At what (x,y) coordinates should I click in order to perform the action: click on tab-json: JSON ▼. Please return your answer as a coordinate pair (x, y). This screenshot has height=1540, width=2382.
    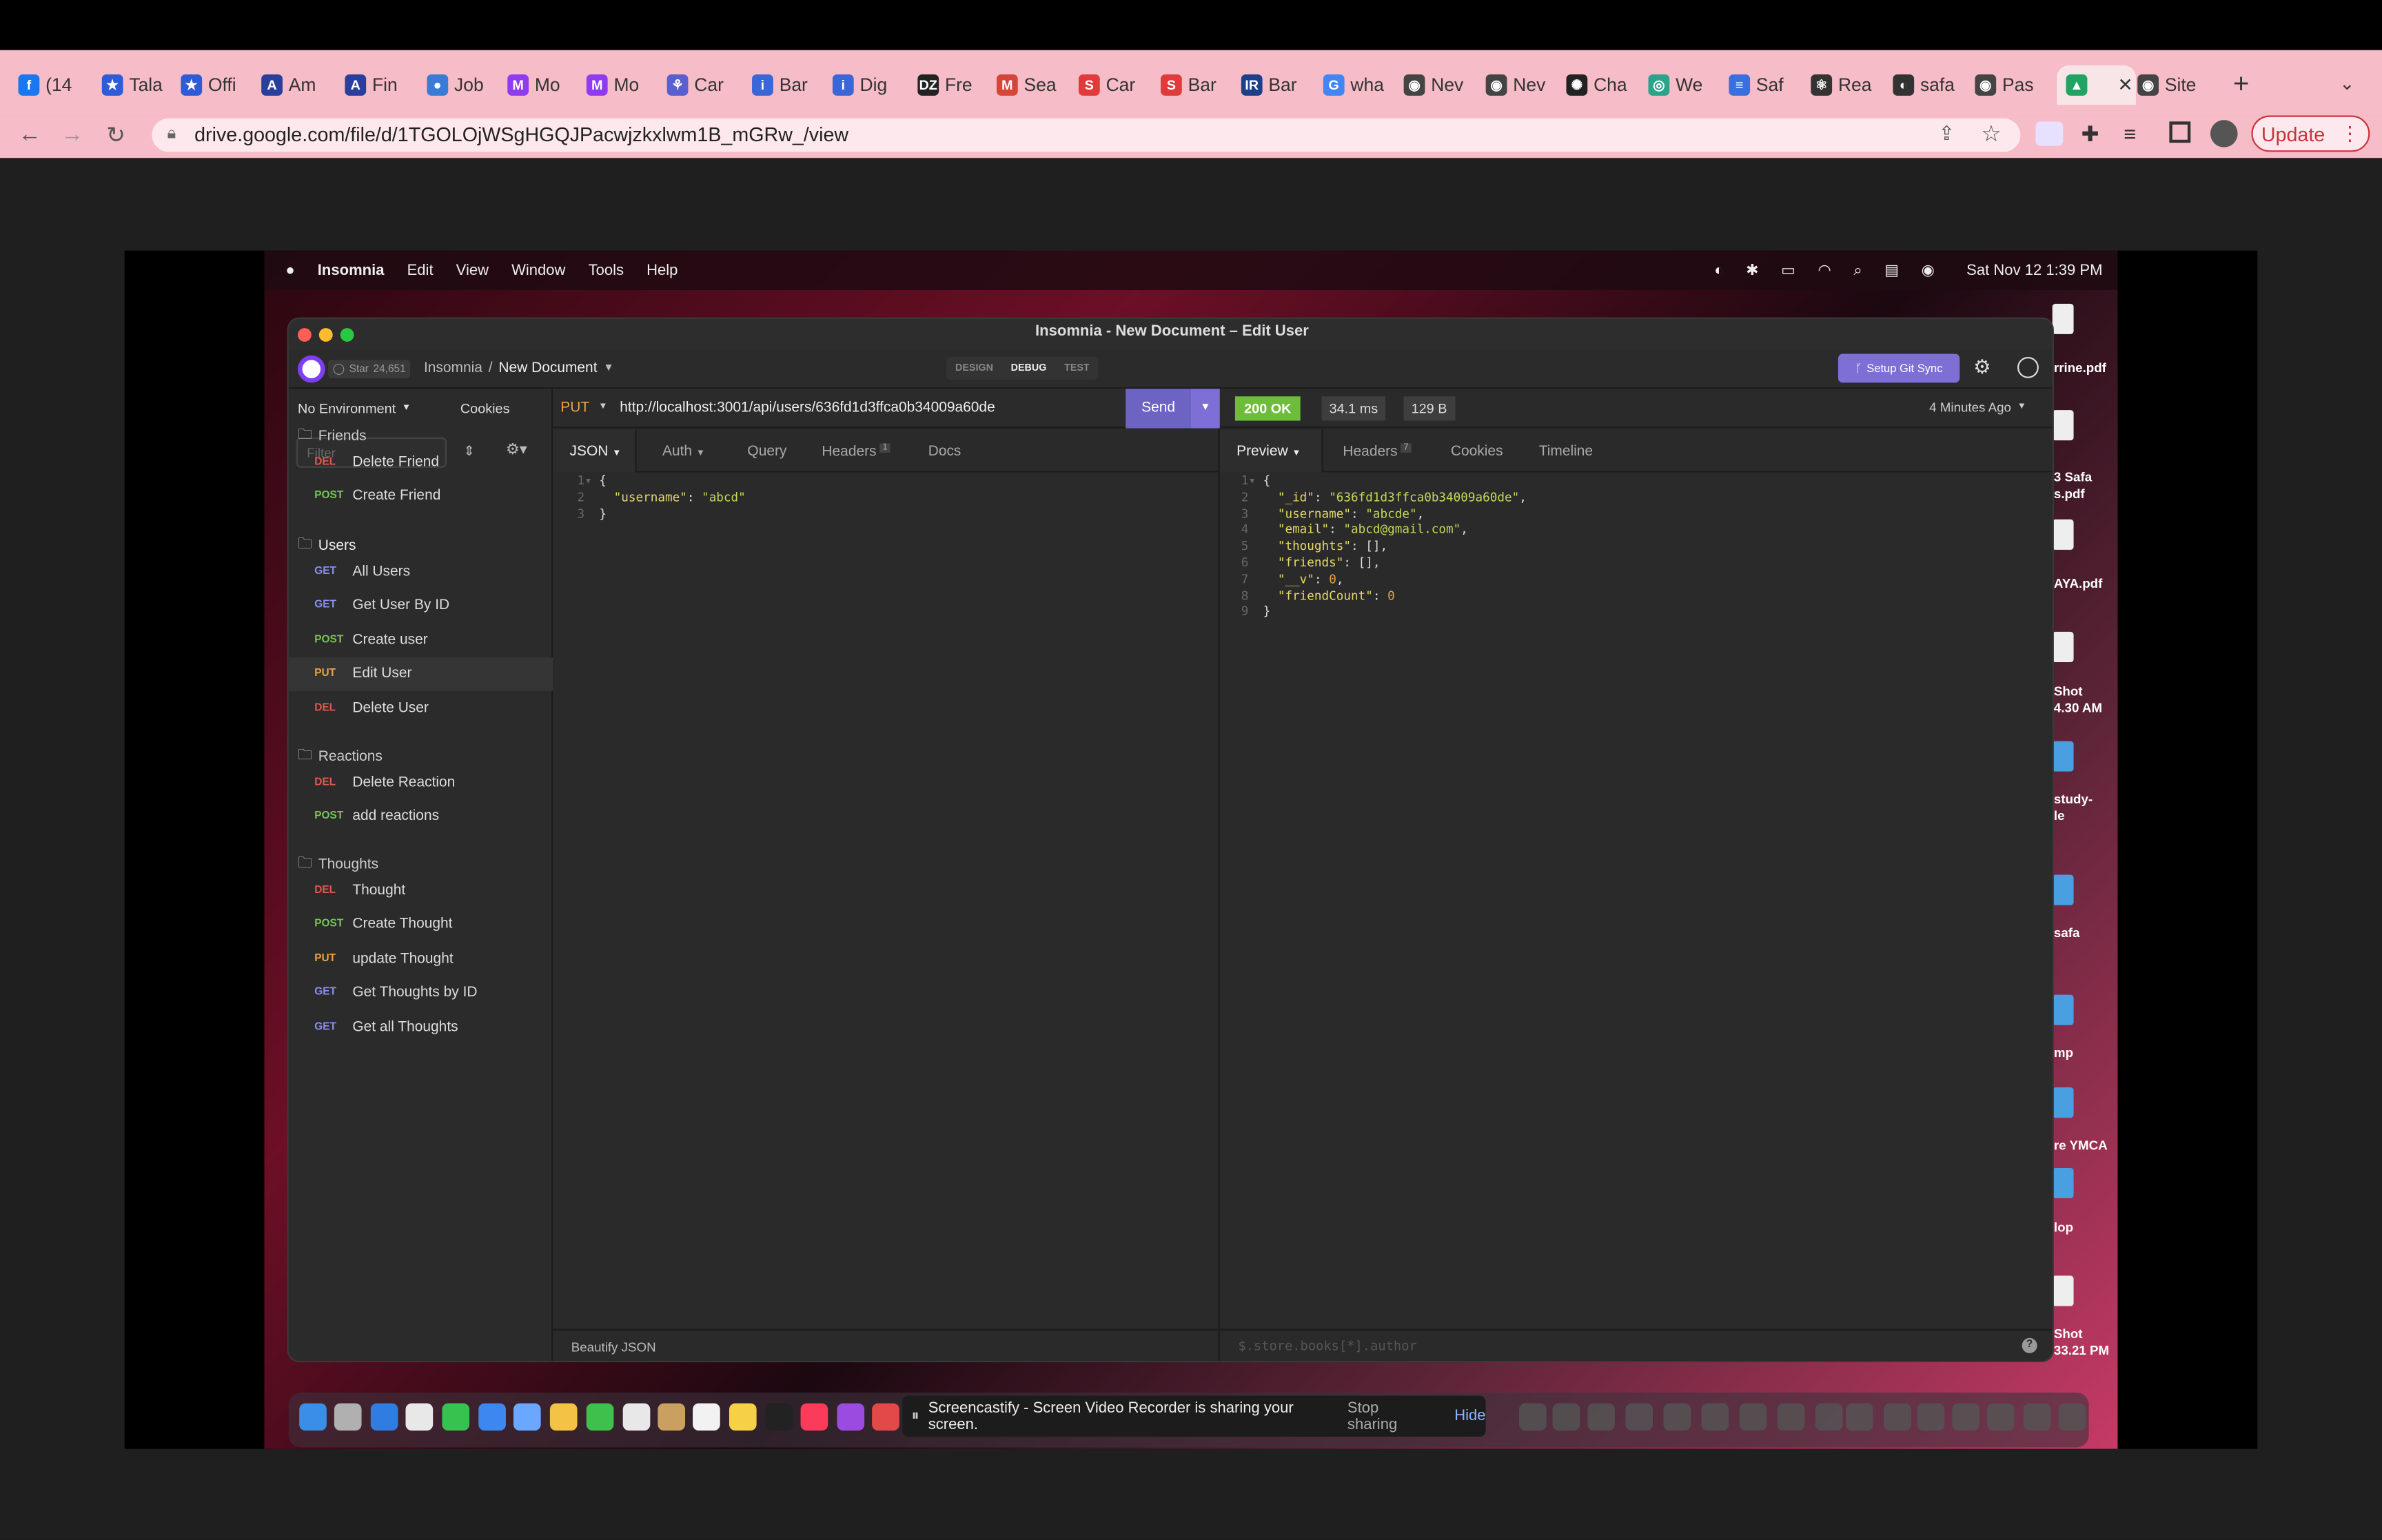
    Looking at the image, I should click on (596, 452).